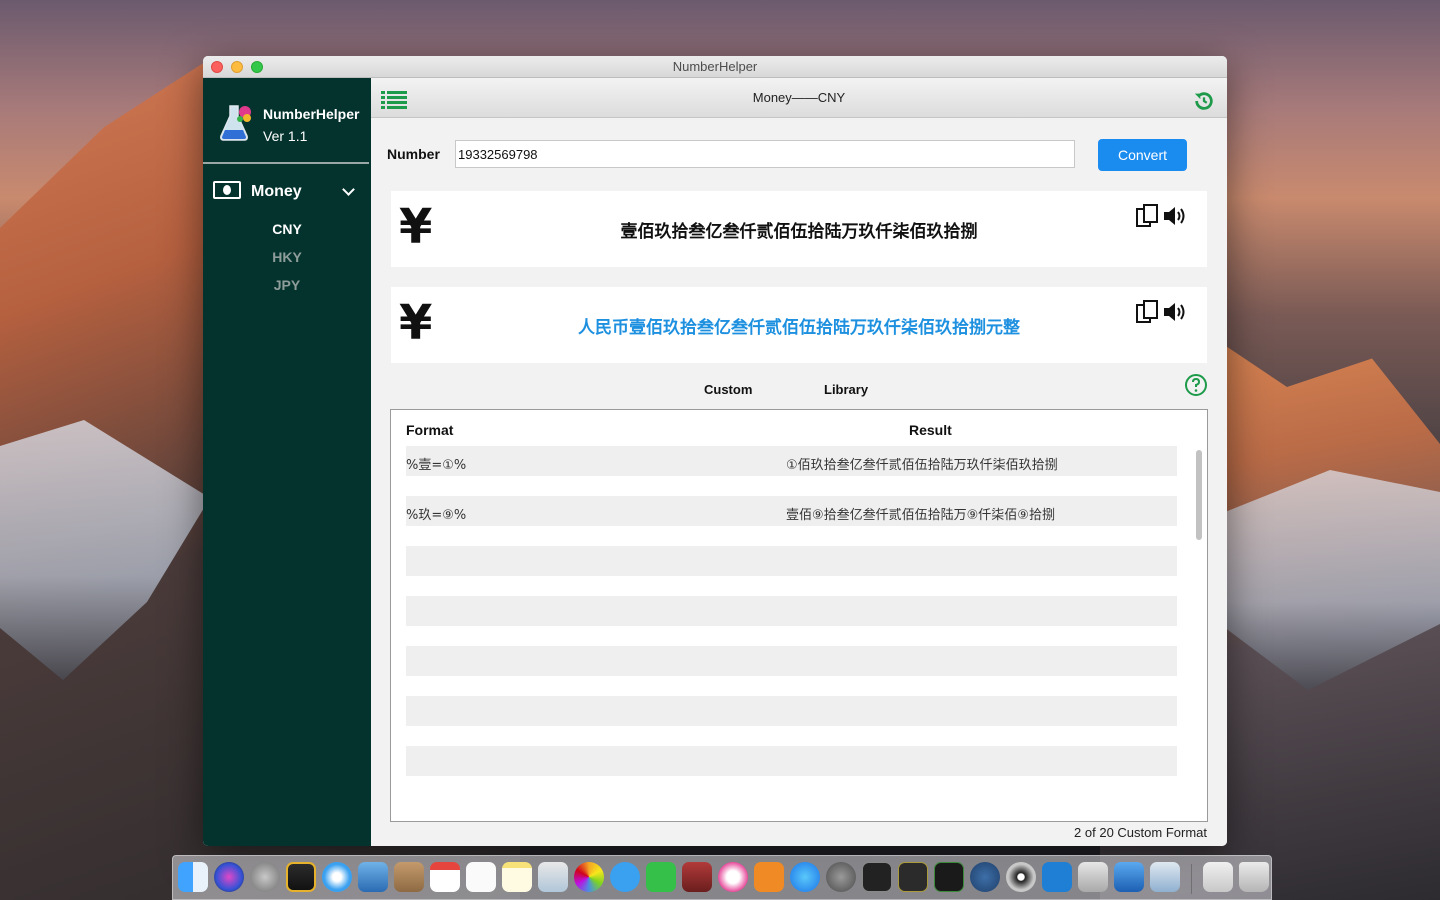 This screenshot has height=900, width=1440. What do you see at coordinates (930, 430) in the screenshot?
I see `column-header-result: Result` at bounding box center [930, 430].